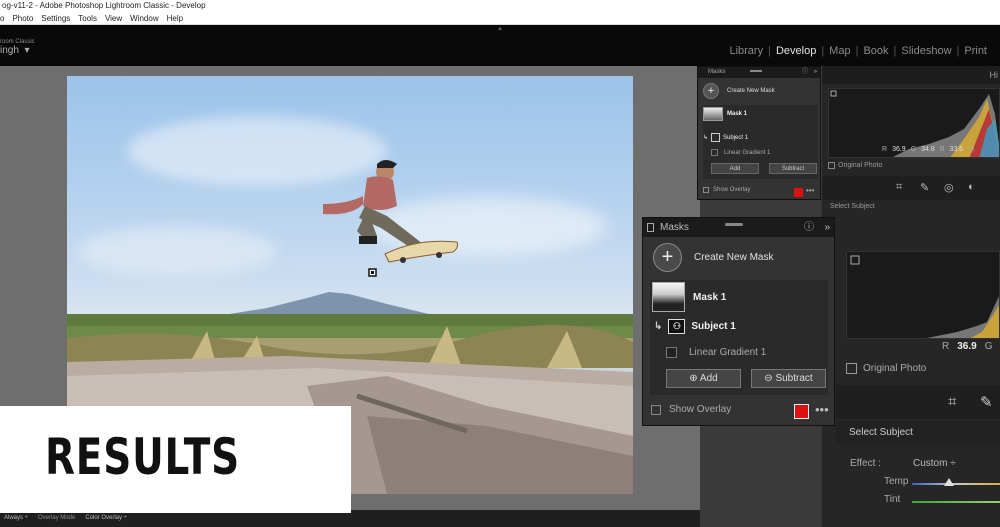 This screenshot has width=1000, height=527. I want to click on subject-1-item: ↳ ⚇ Subject 1, so click(695, 326).